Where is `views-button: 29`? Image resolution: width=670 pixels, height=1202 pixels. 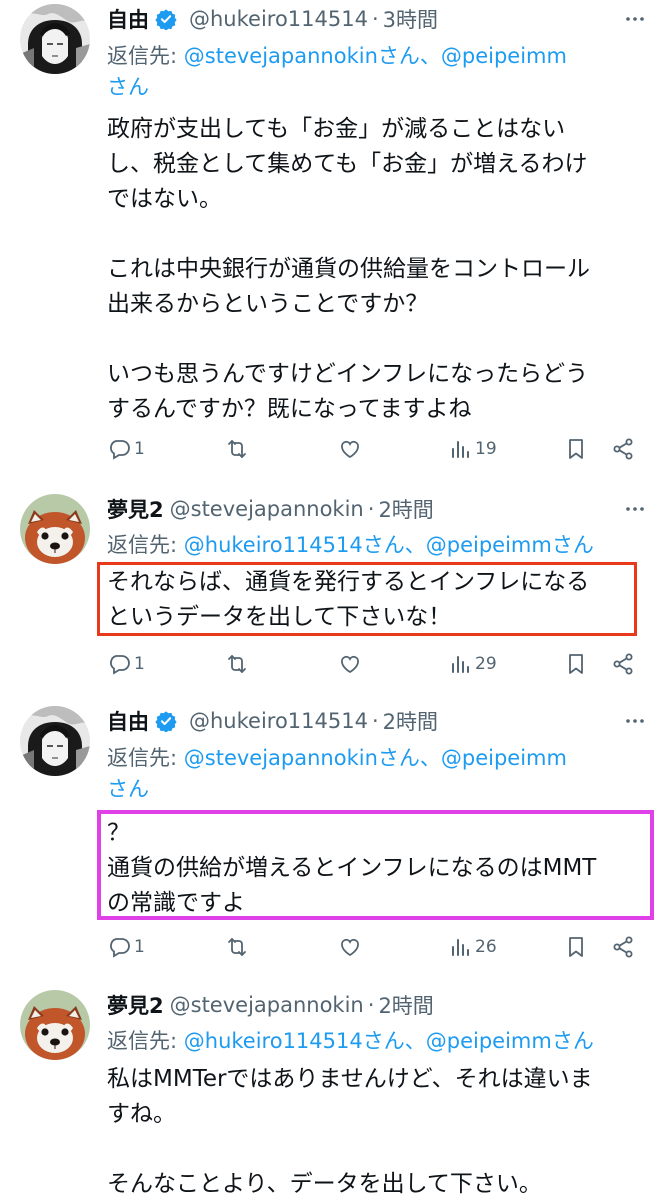
views-button: 29 is located at coordinates (506, 664).